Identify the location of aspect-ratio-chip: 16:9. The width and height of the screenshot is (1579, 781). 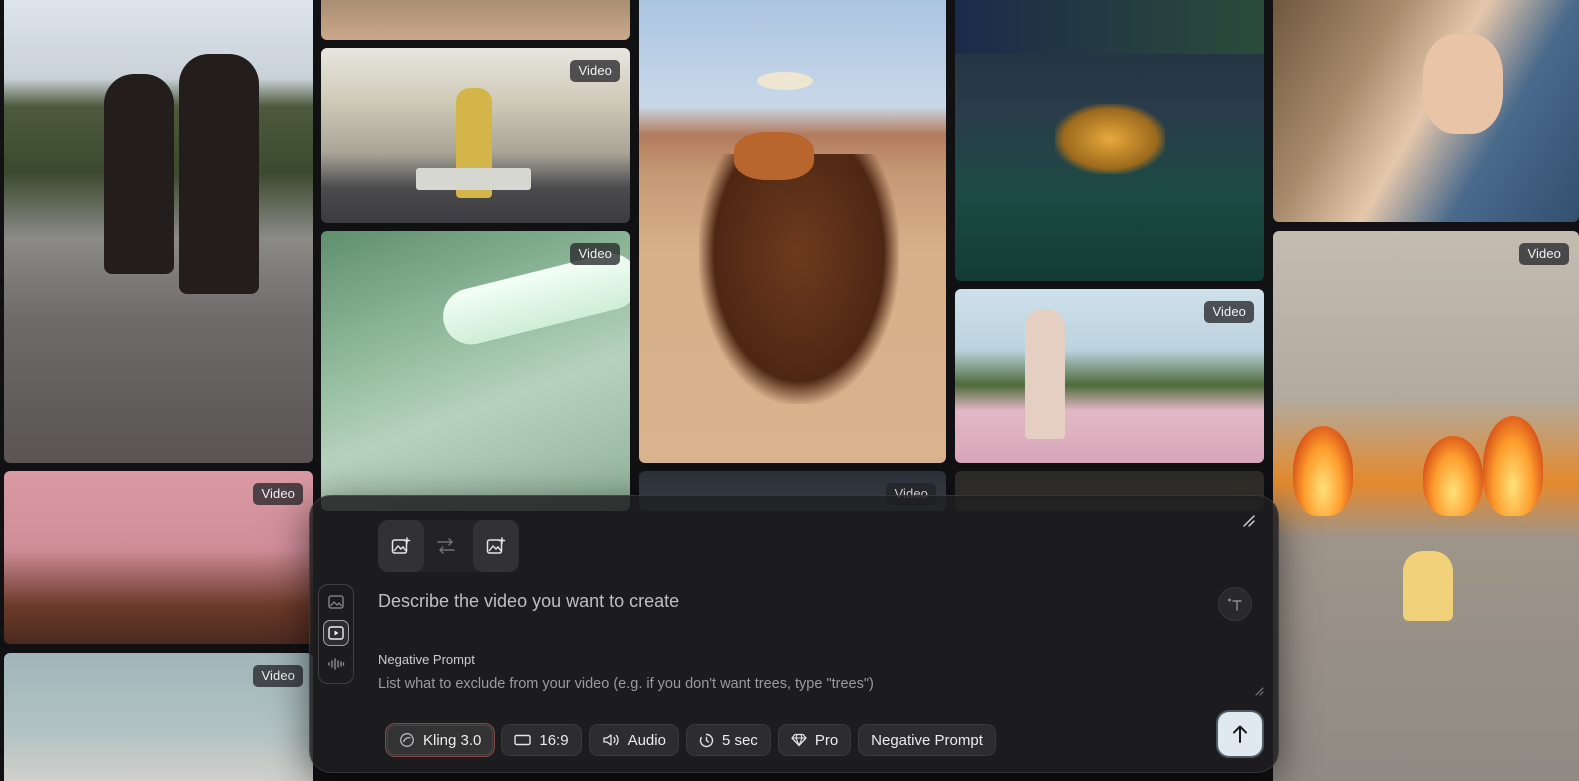
(541, 740).